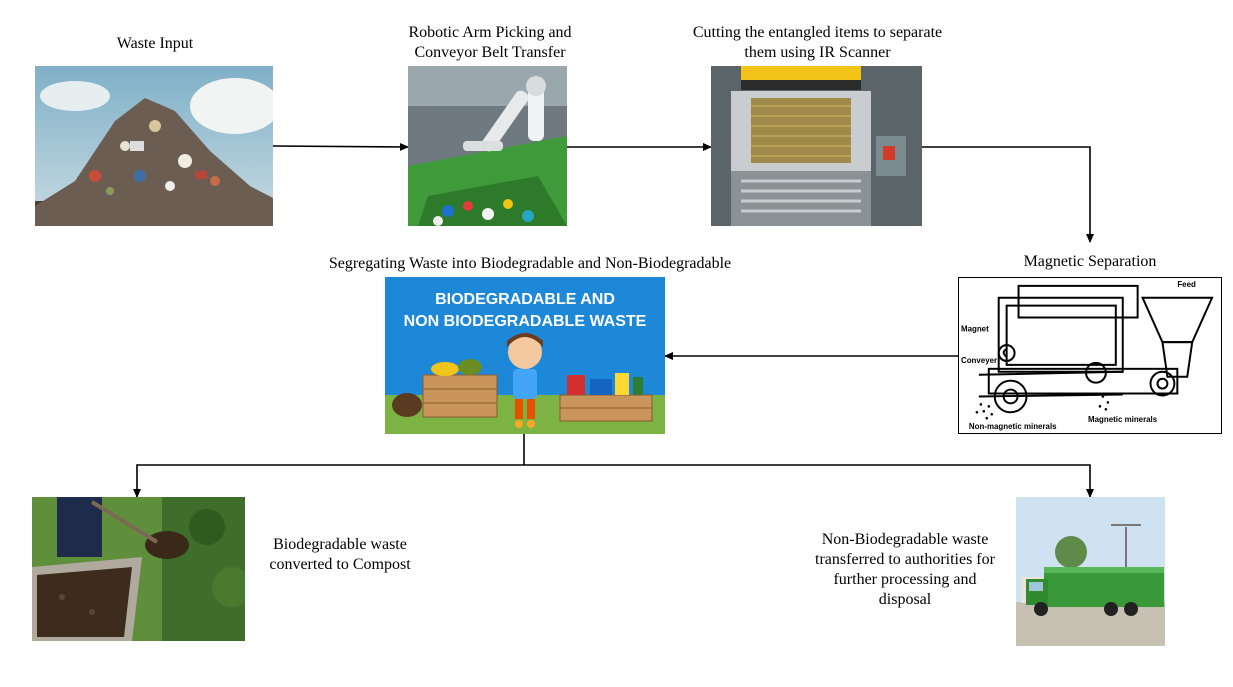 The width and height of the screenshot is (1233, 687). What do you see at coordinates (905, 599) in the screenshot?
I see `non-bio-label-line4: disposal` at bounding box center [905, 599].